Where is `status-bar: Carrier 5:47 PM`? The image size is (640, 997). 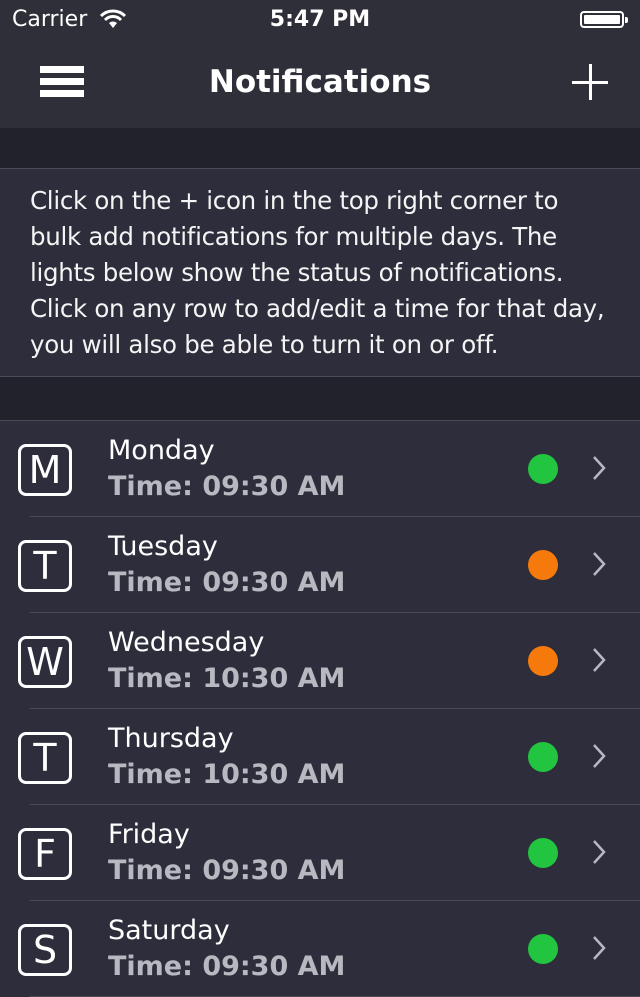
status-bar: Carrier 5:47 PM is located at coordinates (320, 20).